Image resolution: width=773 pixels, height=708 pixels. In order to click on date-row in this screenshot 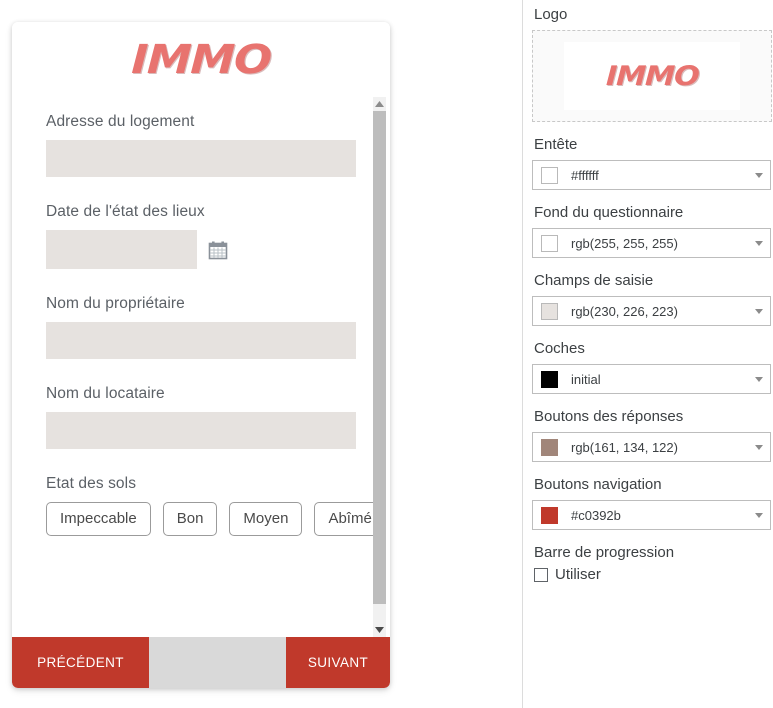, I will do `click(201, 249)`.